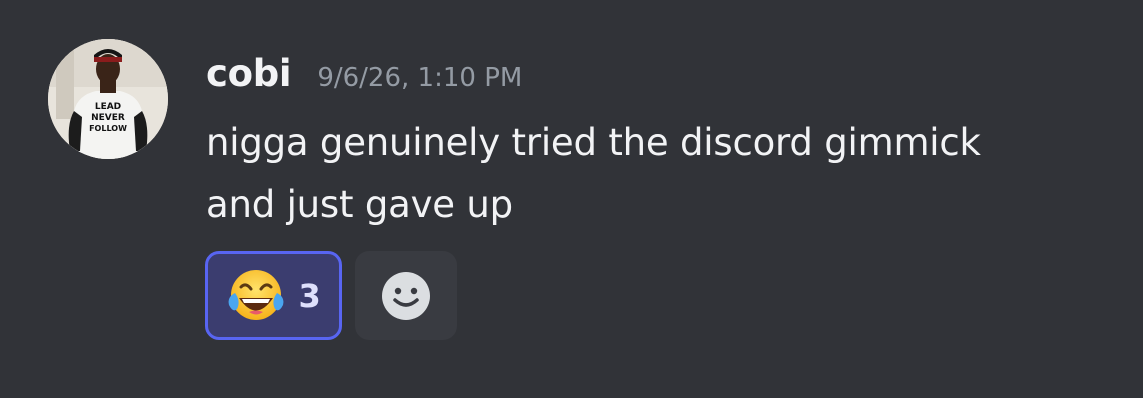  I want to click on avatar: LEAD NEVER FOLLOW, so click(108, 99).